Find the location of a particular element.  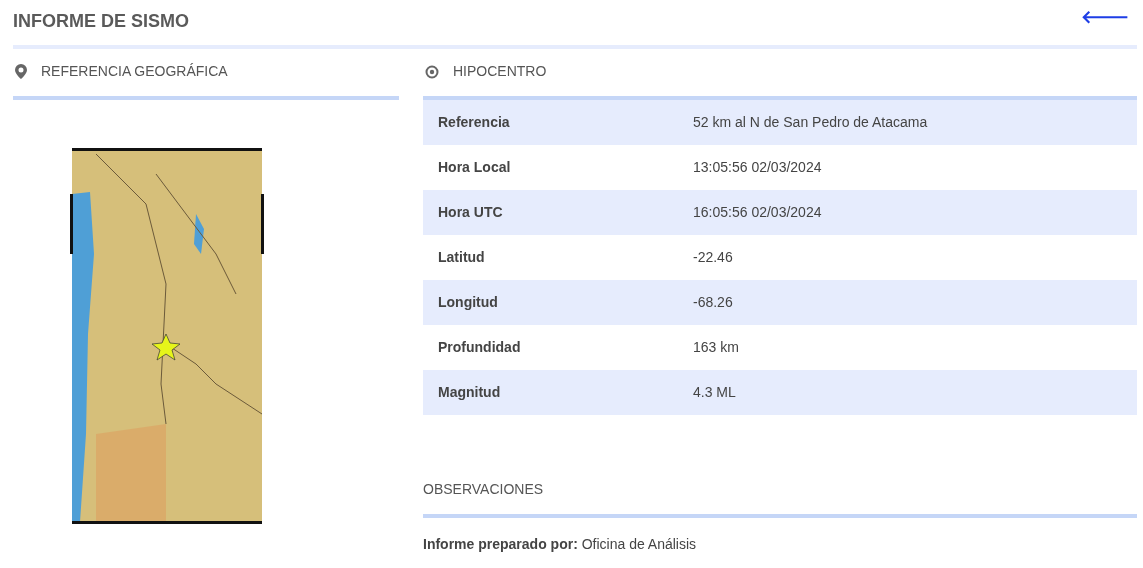

row-value: 163 km is located at coordinates (716, 347).